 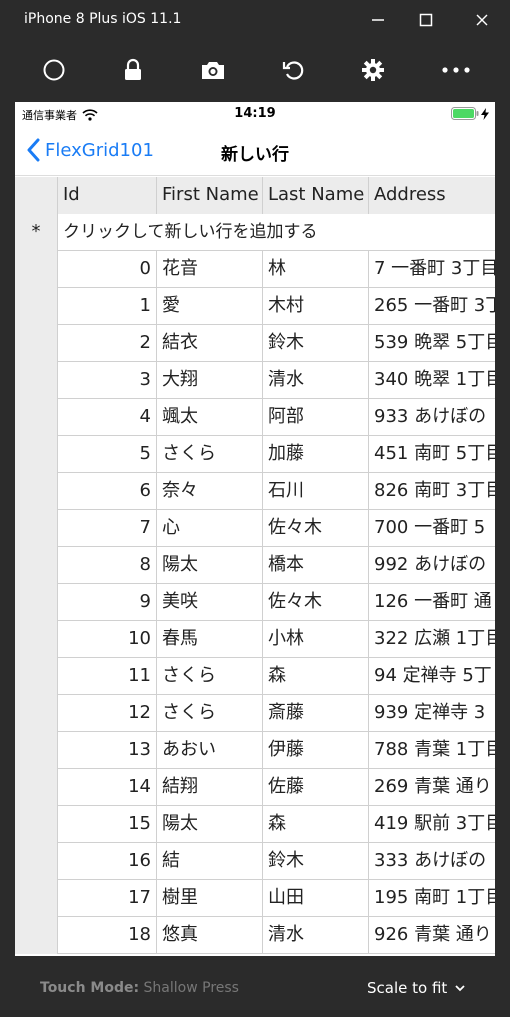 I want to click on table-row: 17 樹里 山田 195 南町 1丁目, so click(x=255, y=898).